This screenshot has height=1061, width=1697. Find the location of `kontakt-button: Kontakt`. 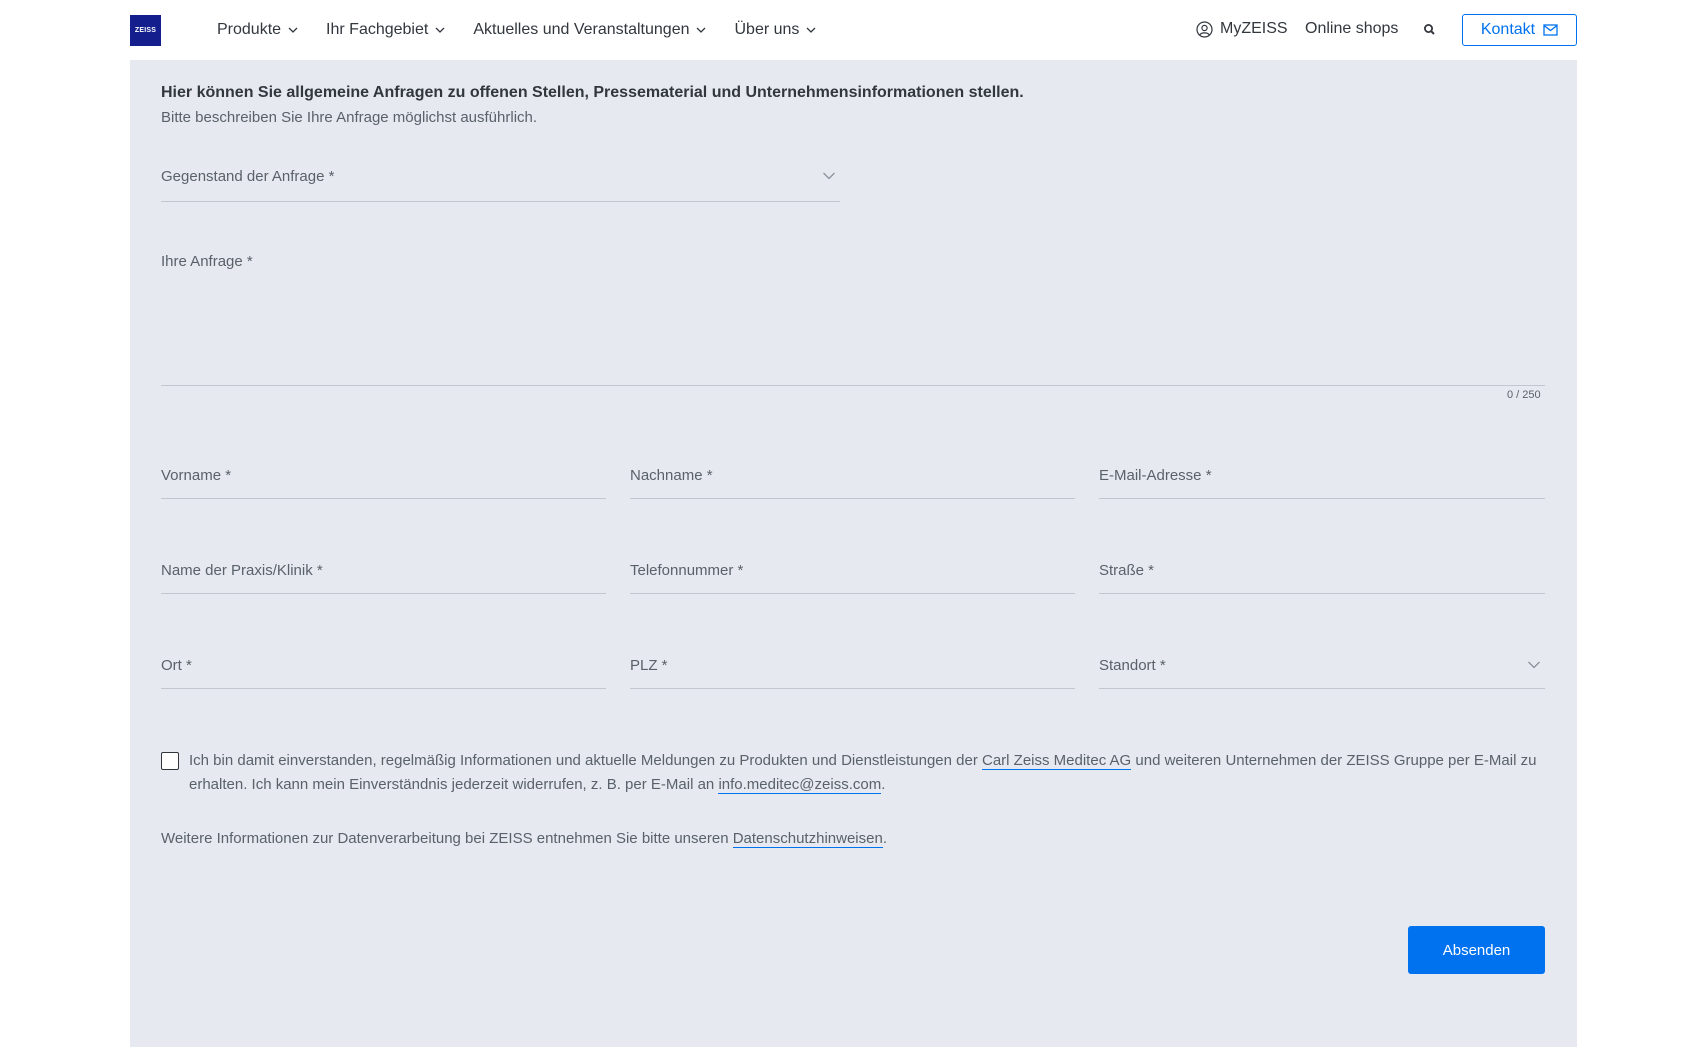

kontakt-button: Kontakt is located at coordinates (1519, 30).